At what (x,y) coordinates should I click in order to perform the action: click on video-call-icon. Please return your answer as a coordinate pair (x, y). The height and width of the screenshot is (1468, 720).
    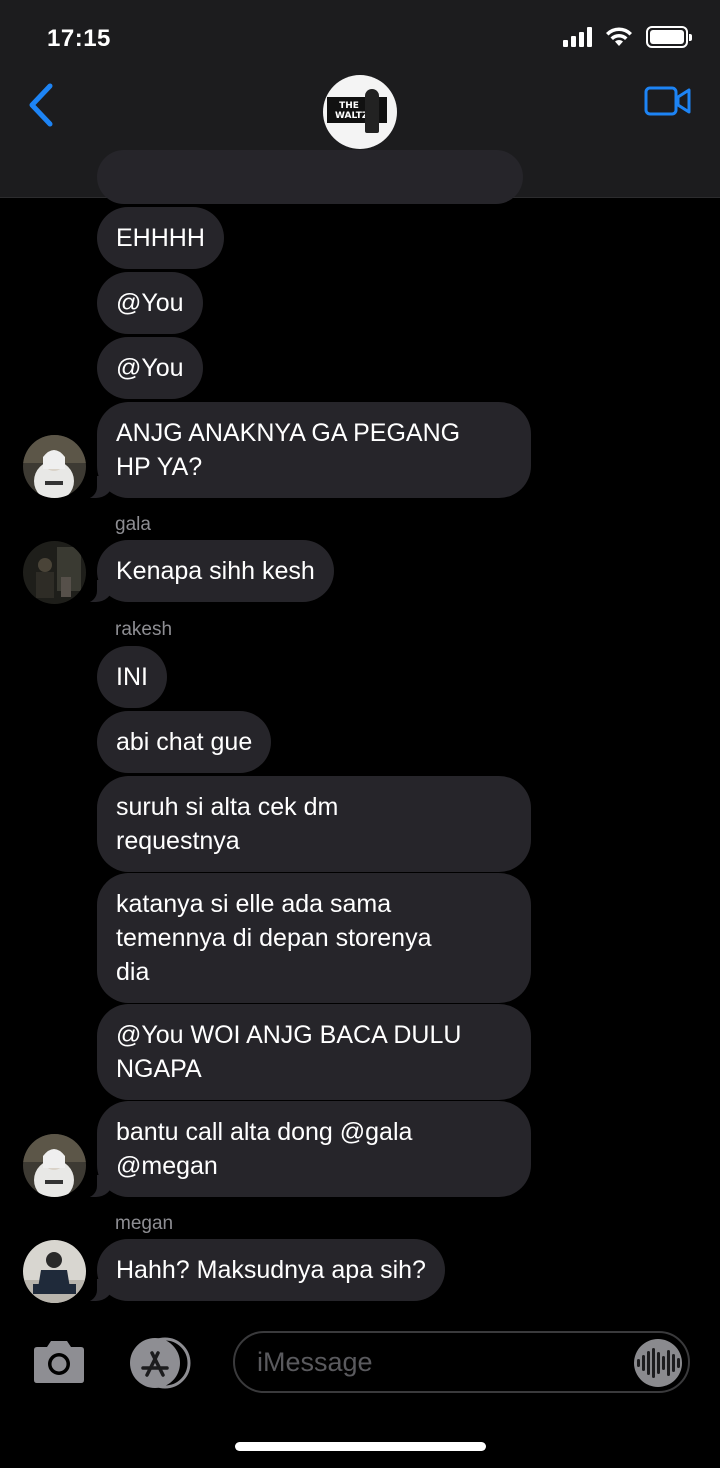
    Looking at the image, I should click on (668, 101).